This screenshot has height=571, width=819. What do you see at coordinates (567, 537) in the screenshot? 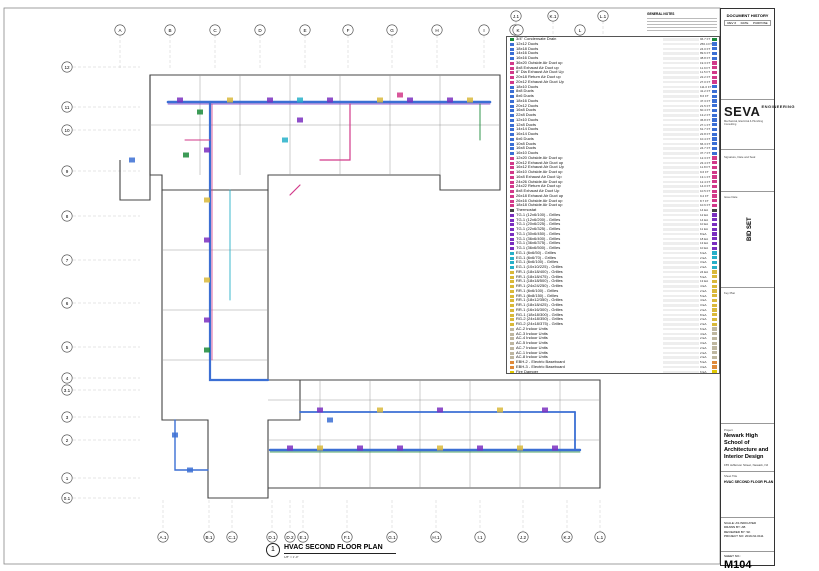
I see `grid-bottom-label: K.2` at bounding box center [567, 537].